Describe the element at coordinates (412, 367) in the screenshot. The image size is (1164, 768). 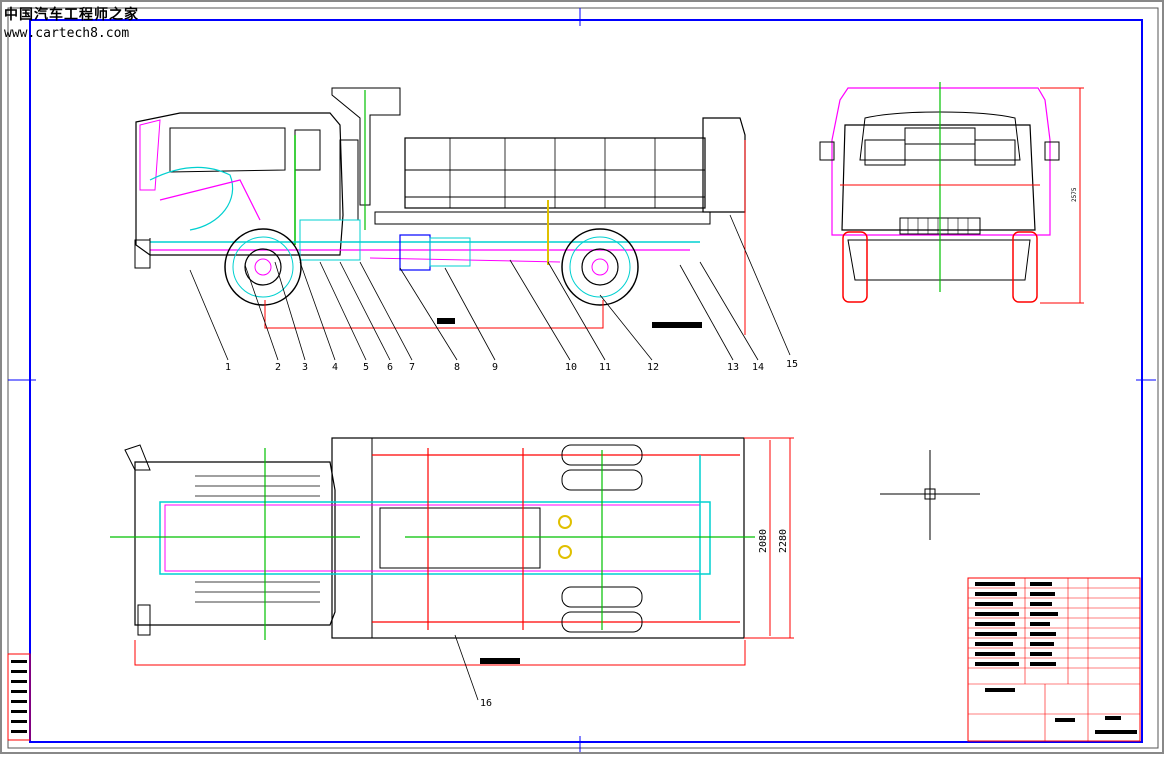
I see `part-label-7: 7` at that location.